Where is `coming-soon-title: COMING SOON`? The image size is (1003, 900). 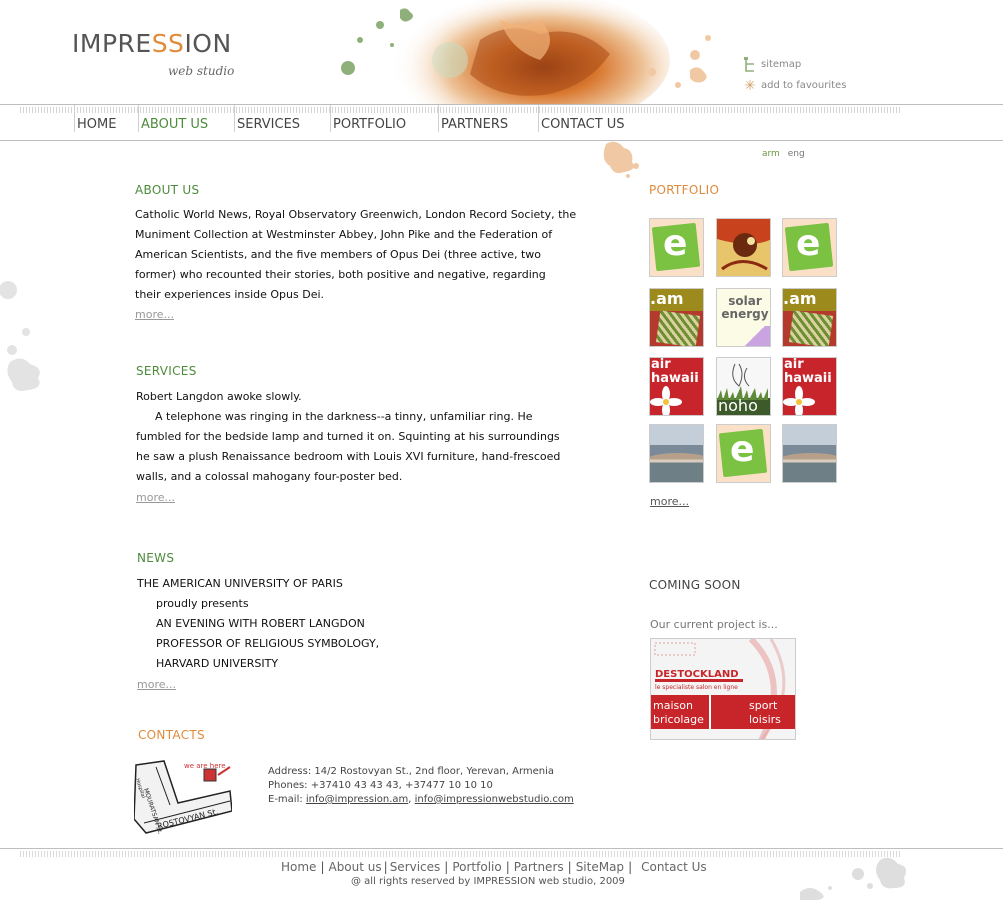 coming-soon-title: COMING SOON is located at coordinates (695, 585).